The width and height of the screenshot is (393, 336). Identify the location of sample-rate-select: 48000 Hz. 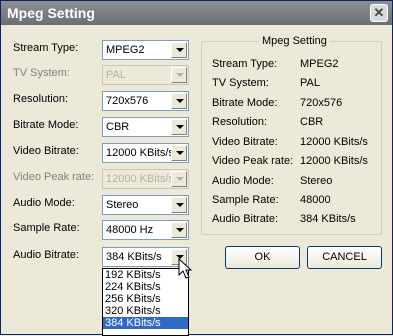
(145, 230).